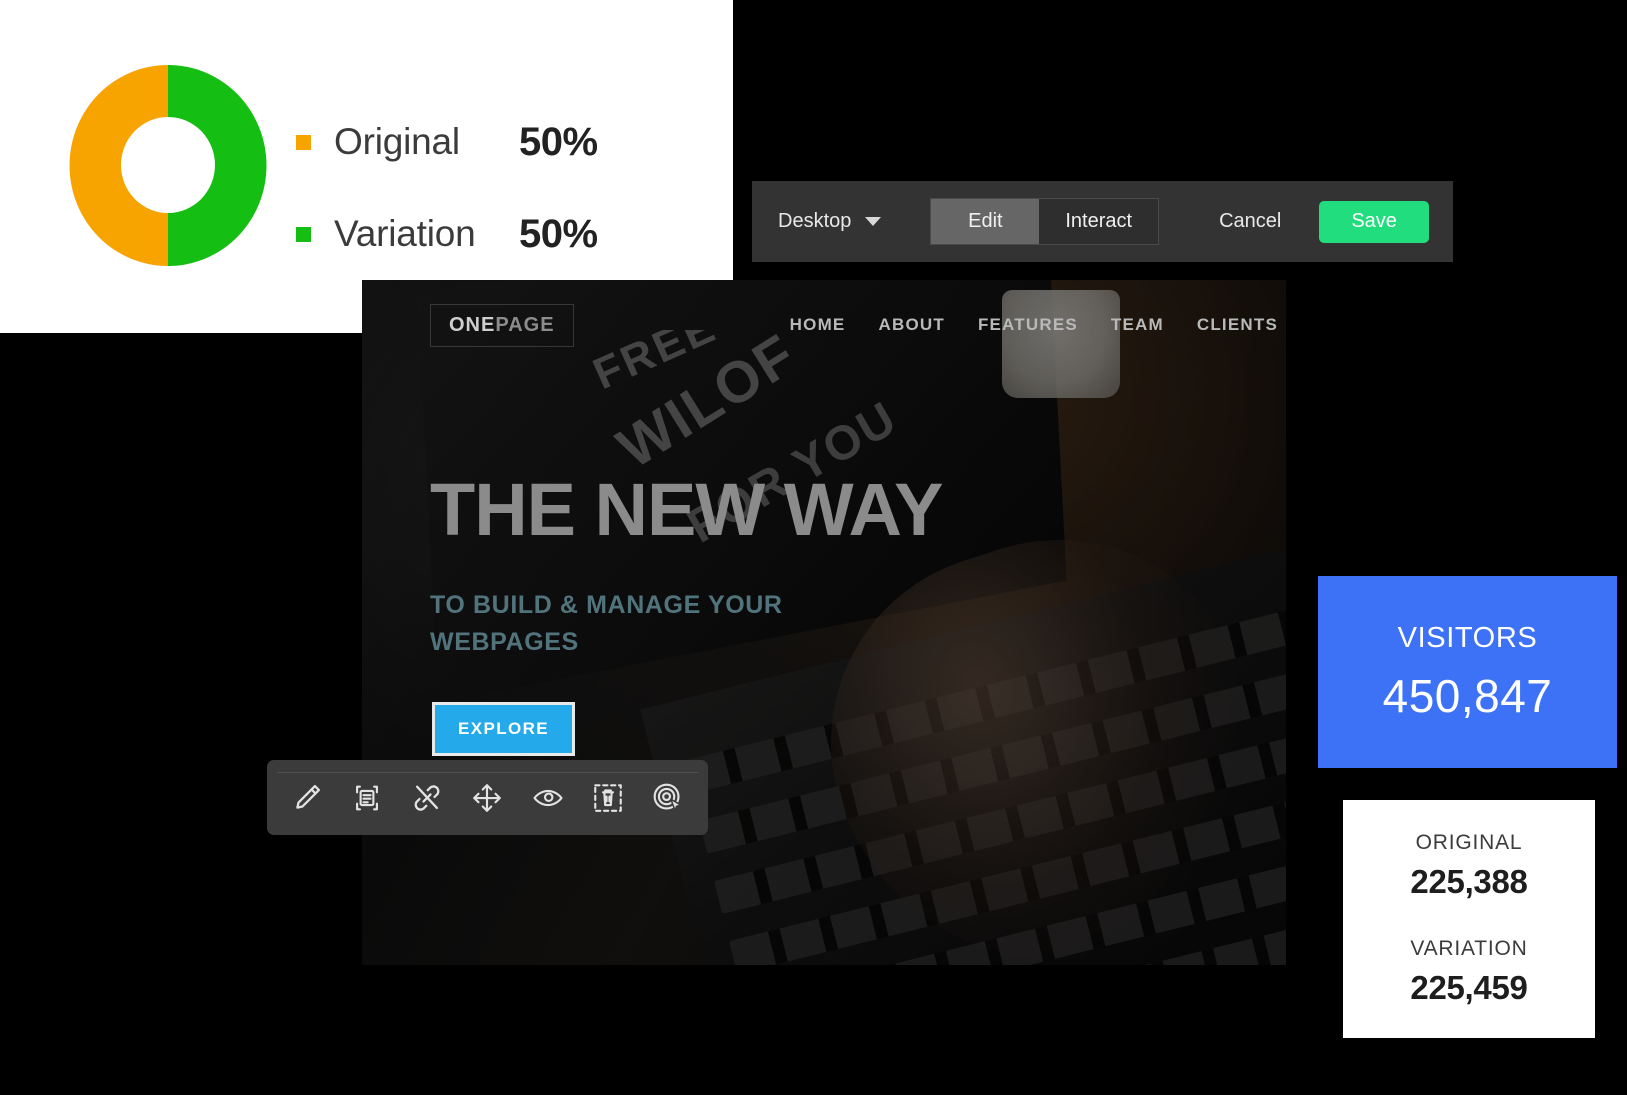 The height and width of the screenshot is (1095, 1627). Describe the element at coordinates (397, 141) in the screenshot. I see `legend-label-original: Original` at that location.